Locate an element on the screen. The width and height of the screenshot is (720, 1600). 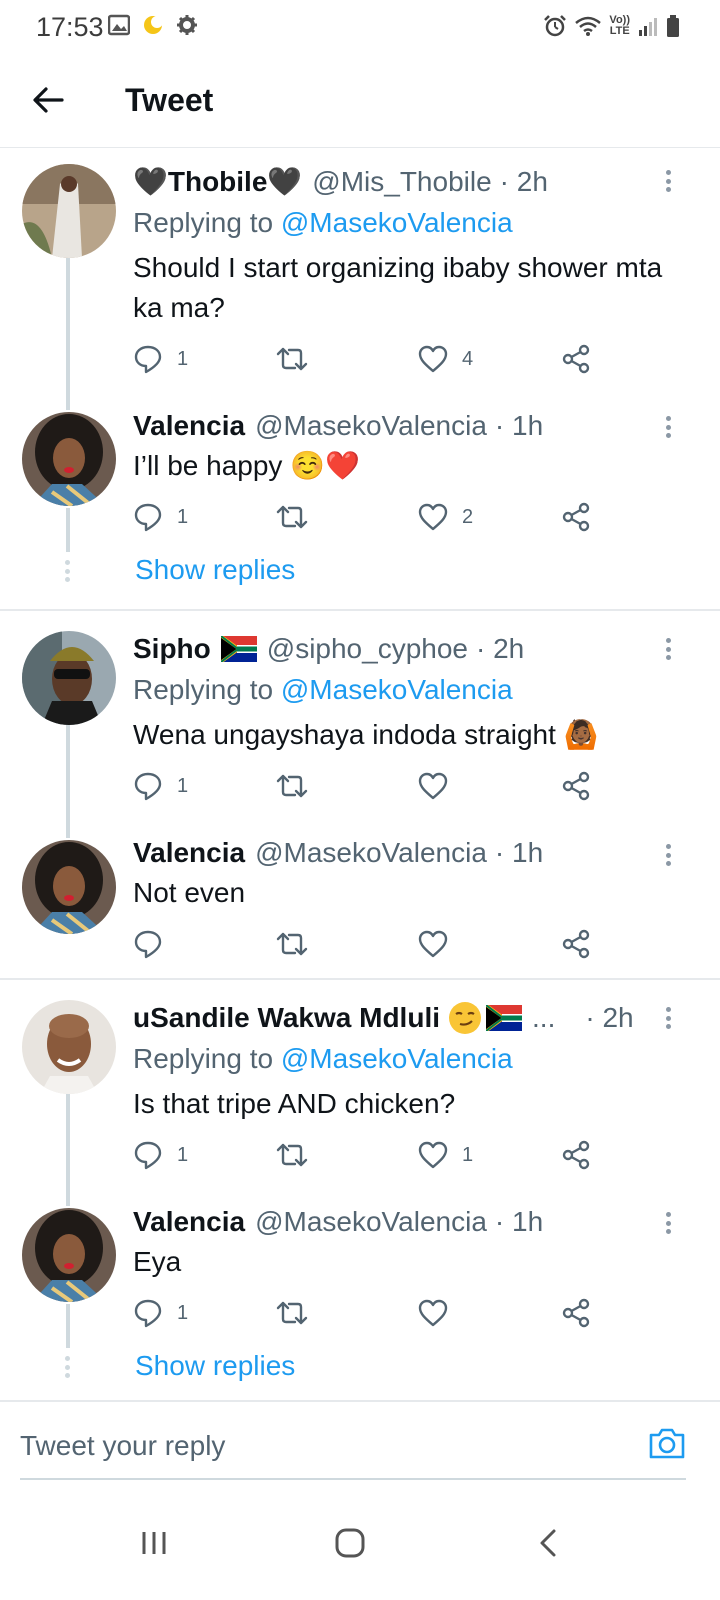
like-count: 2 is located at coordinates (468, 516).